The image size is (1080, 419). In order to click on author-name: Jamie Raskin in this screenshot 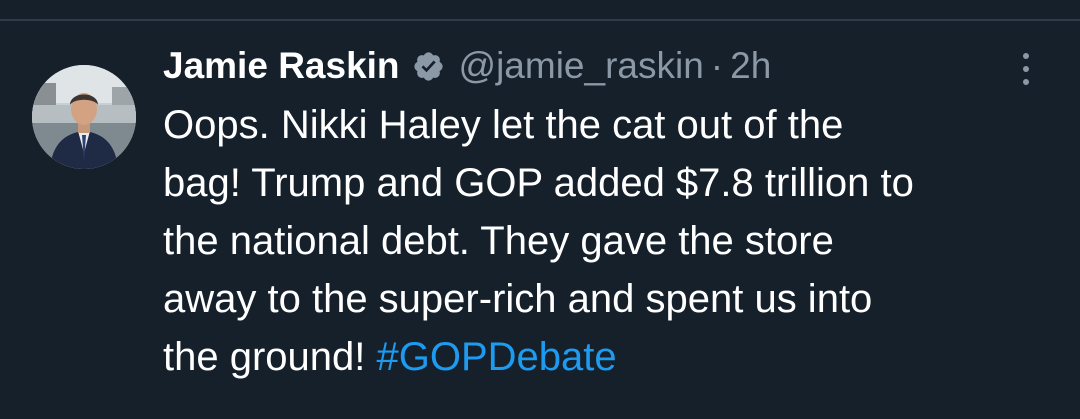, I will do `click(281, 66)`.